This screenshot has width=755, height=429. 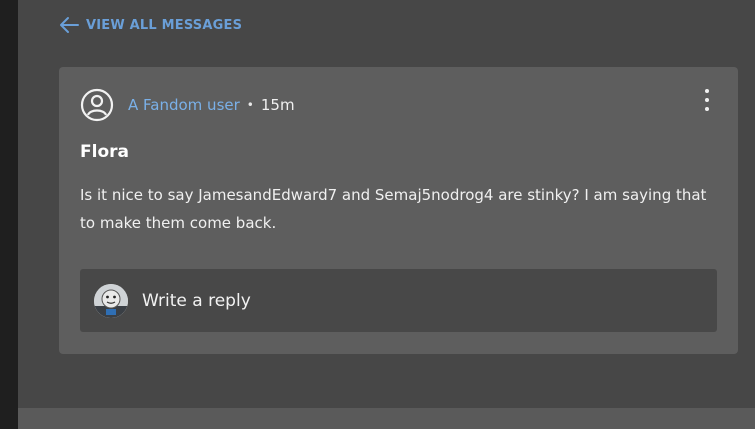 What do you see at coordinates (104, 152) in the screenshot?
I see `post-title: Flora` at bounding box center [104, 152].